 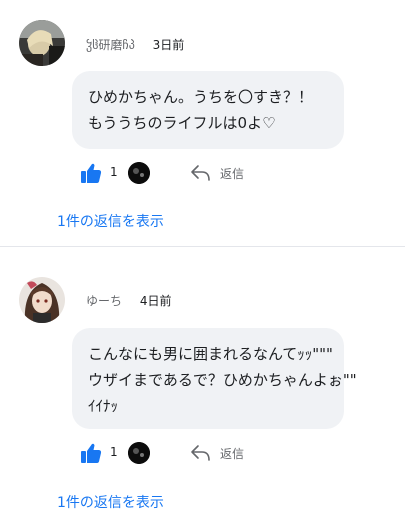 I want to click on comment-meta: ゆーち 4日前, so click(x=128, y=300).